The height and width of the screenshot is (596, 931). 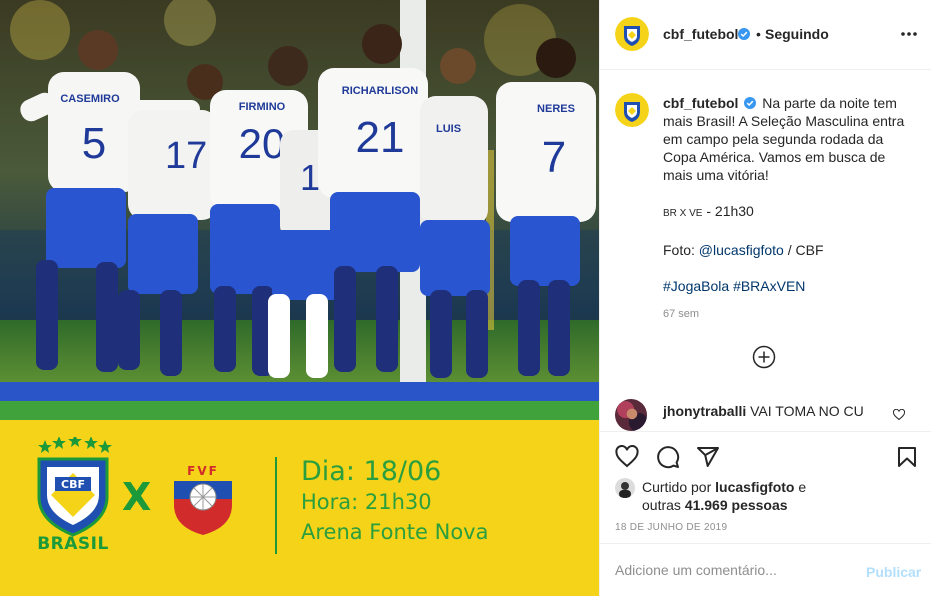 What do you see at coordinates (741, 250) in the screenshot?
I see `photo-credit-link: @lucasfigfoto` at bounding box center [741, 250].